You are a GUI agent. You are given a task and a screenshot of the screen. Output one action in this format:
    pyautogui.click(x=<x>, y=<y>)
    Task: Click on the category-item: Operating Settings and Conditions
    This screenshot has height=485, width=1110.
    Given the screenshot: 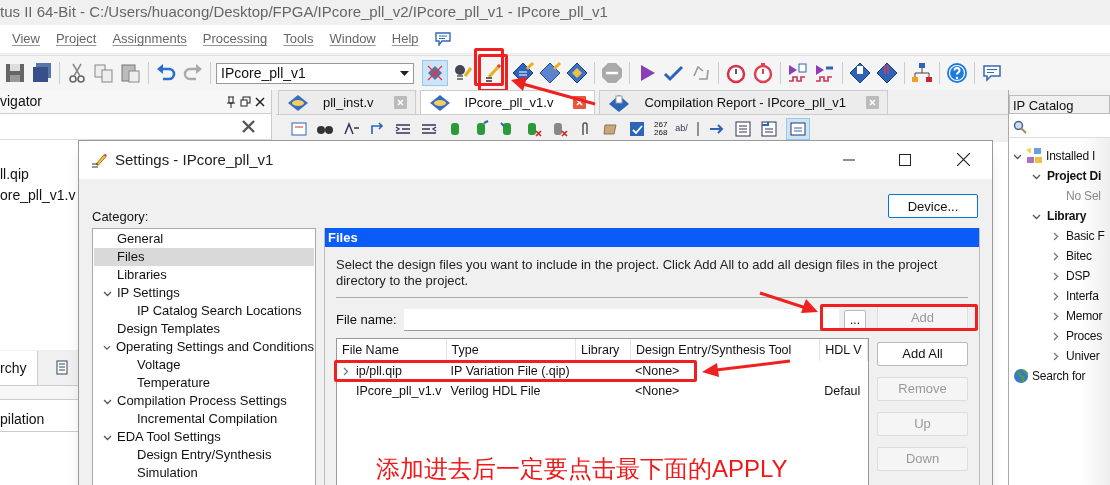 What is the action you would take?
    pyautogui.click(x=204, y=347)
    